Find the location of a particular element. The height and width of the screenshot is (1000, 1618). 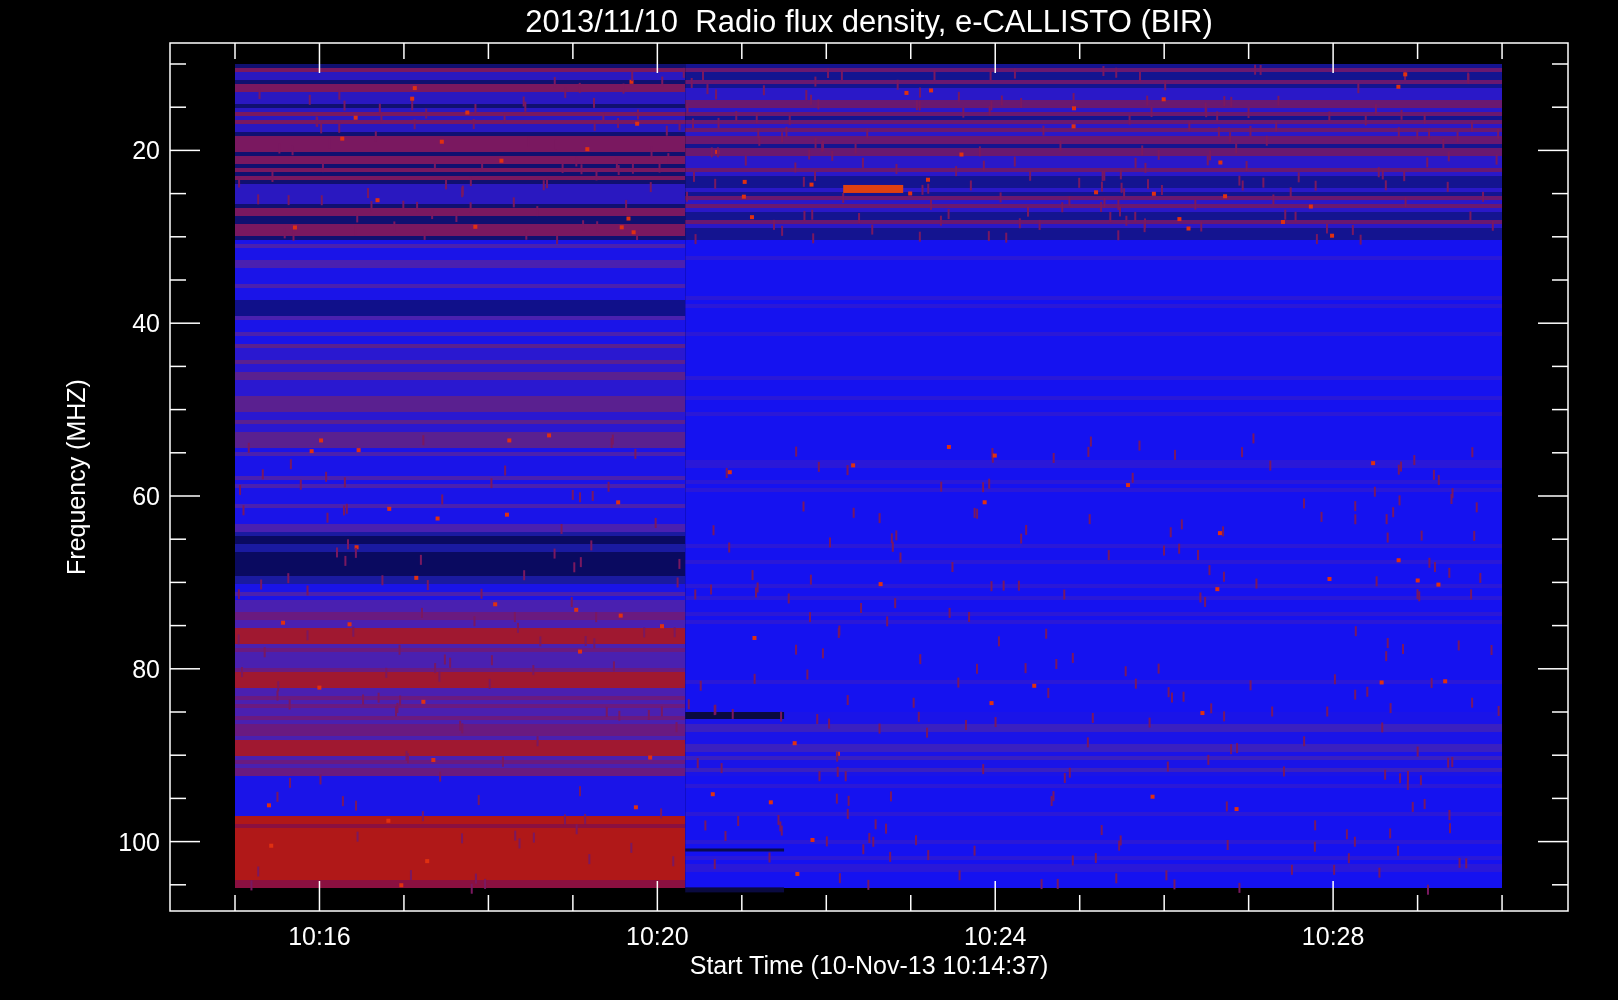

tick-label: 10:16 is located at coordinates (319, 936).